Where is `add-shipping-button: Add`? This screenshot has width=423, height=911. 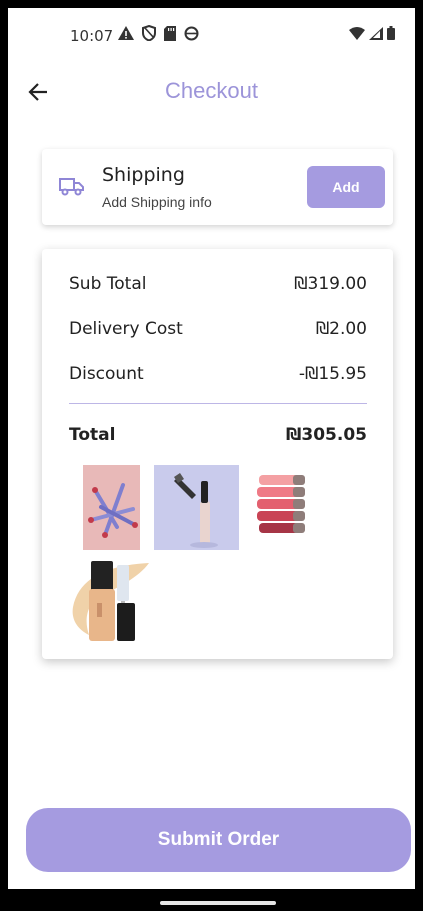 add-shipping-button: Add is located at coordinates (346, 187).